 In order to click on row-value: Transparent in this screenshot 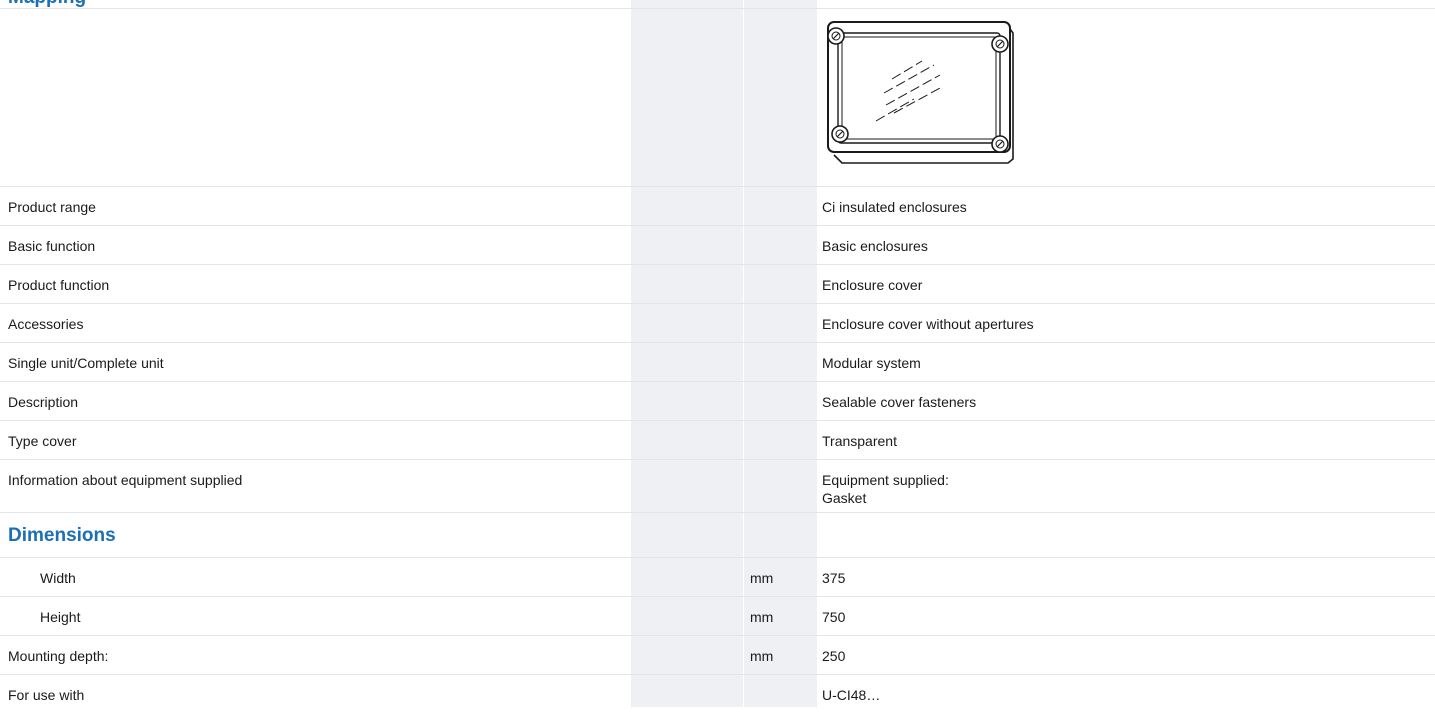, I will do `click(859, 441)`.